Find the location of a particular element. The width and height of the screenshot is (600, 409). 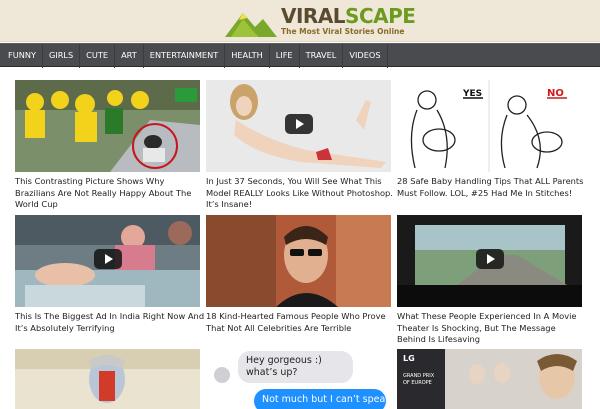

nav-item-life: LIFE is located at coordinates (285, 56).